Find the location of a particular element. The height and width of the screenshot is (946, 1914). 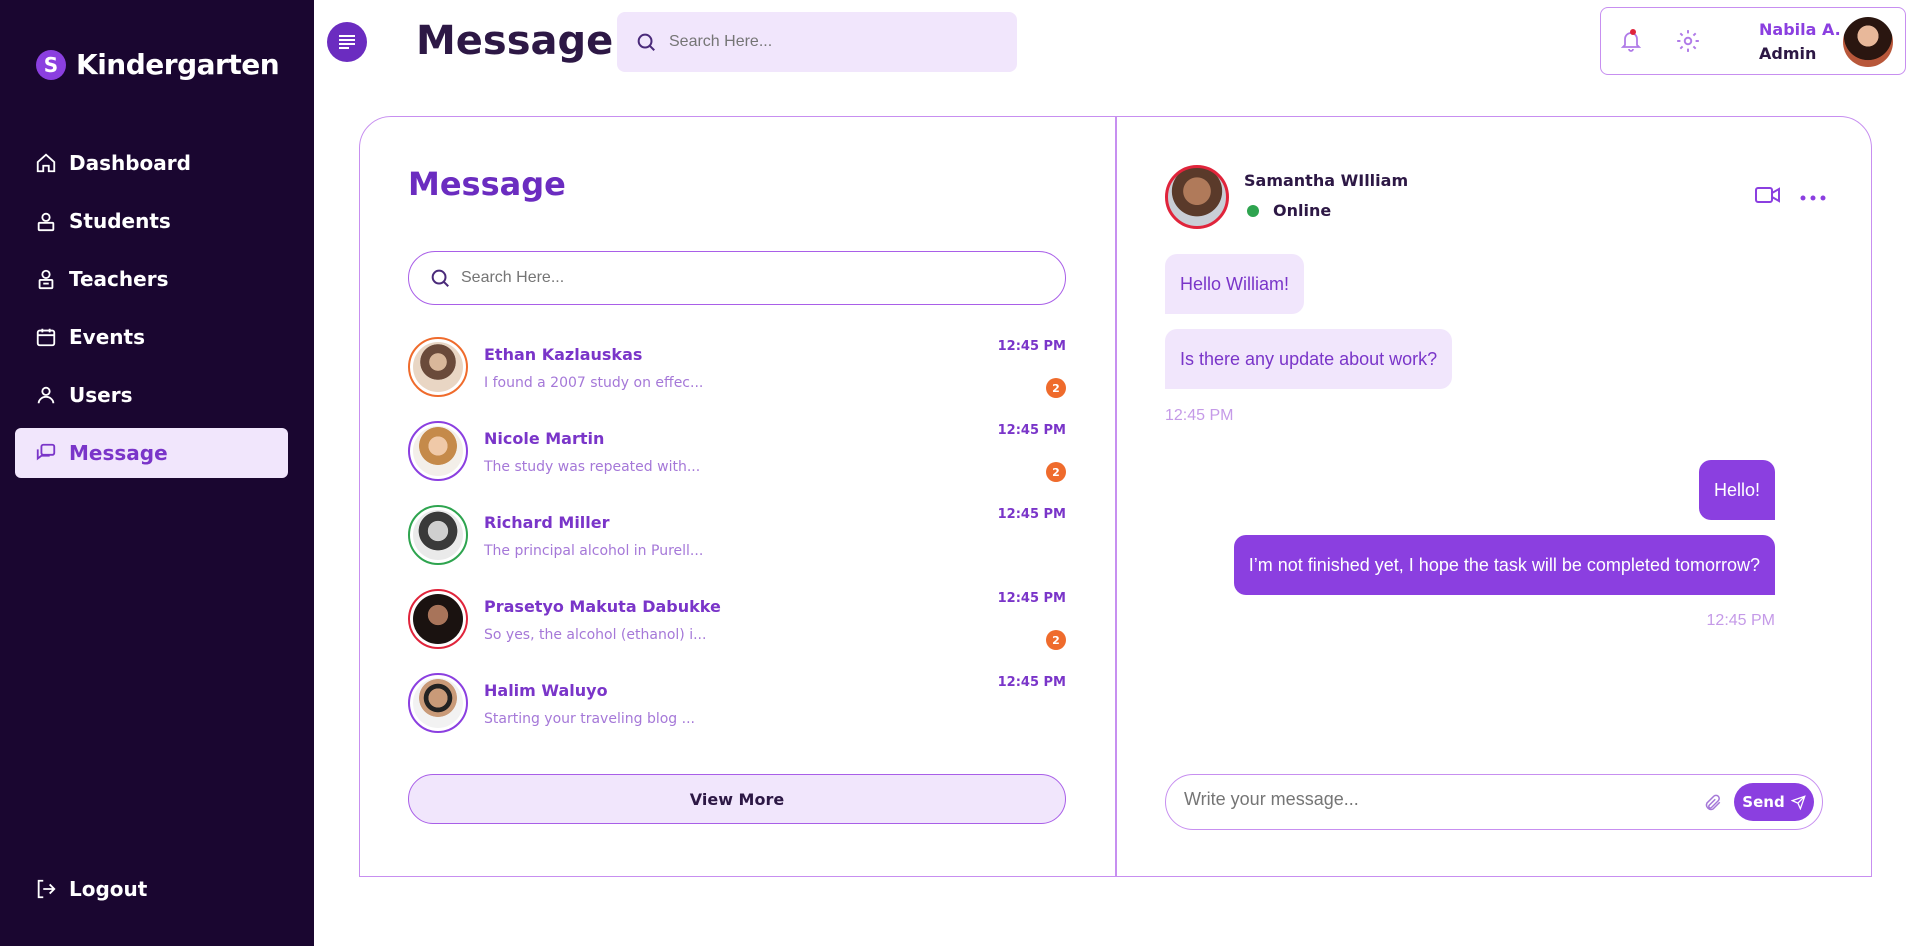

header-search is located at coordinates (817, 42).